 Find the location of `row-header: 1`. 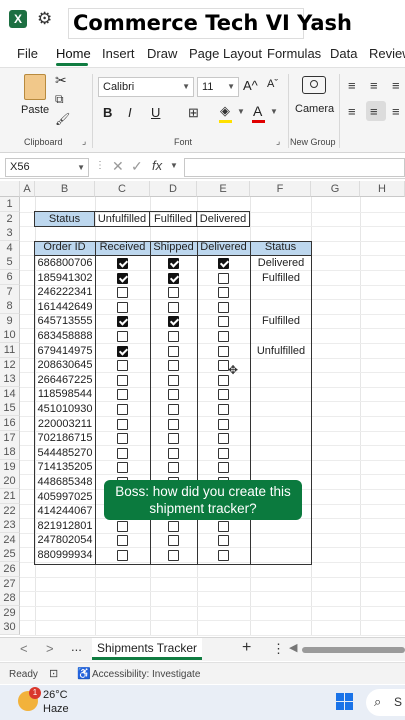

row-header: 1 is located at coordinates (10, 204).